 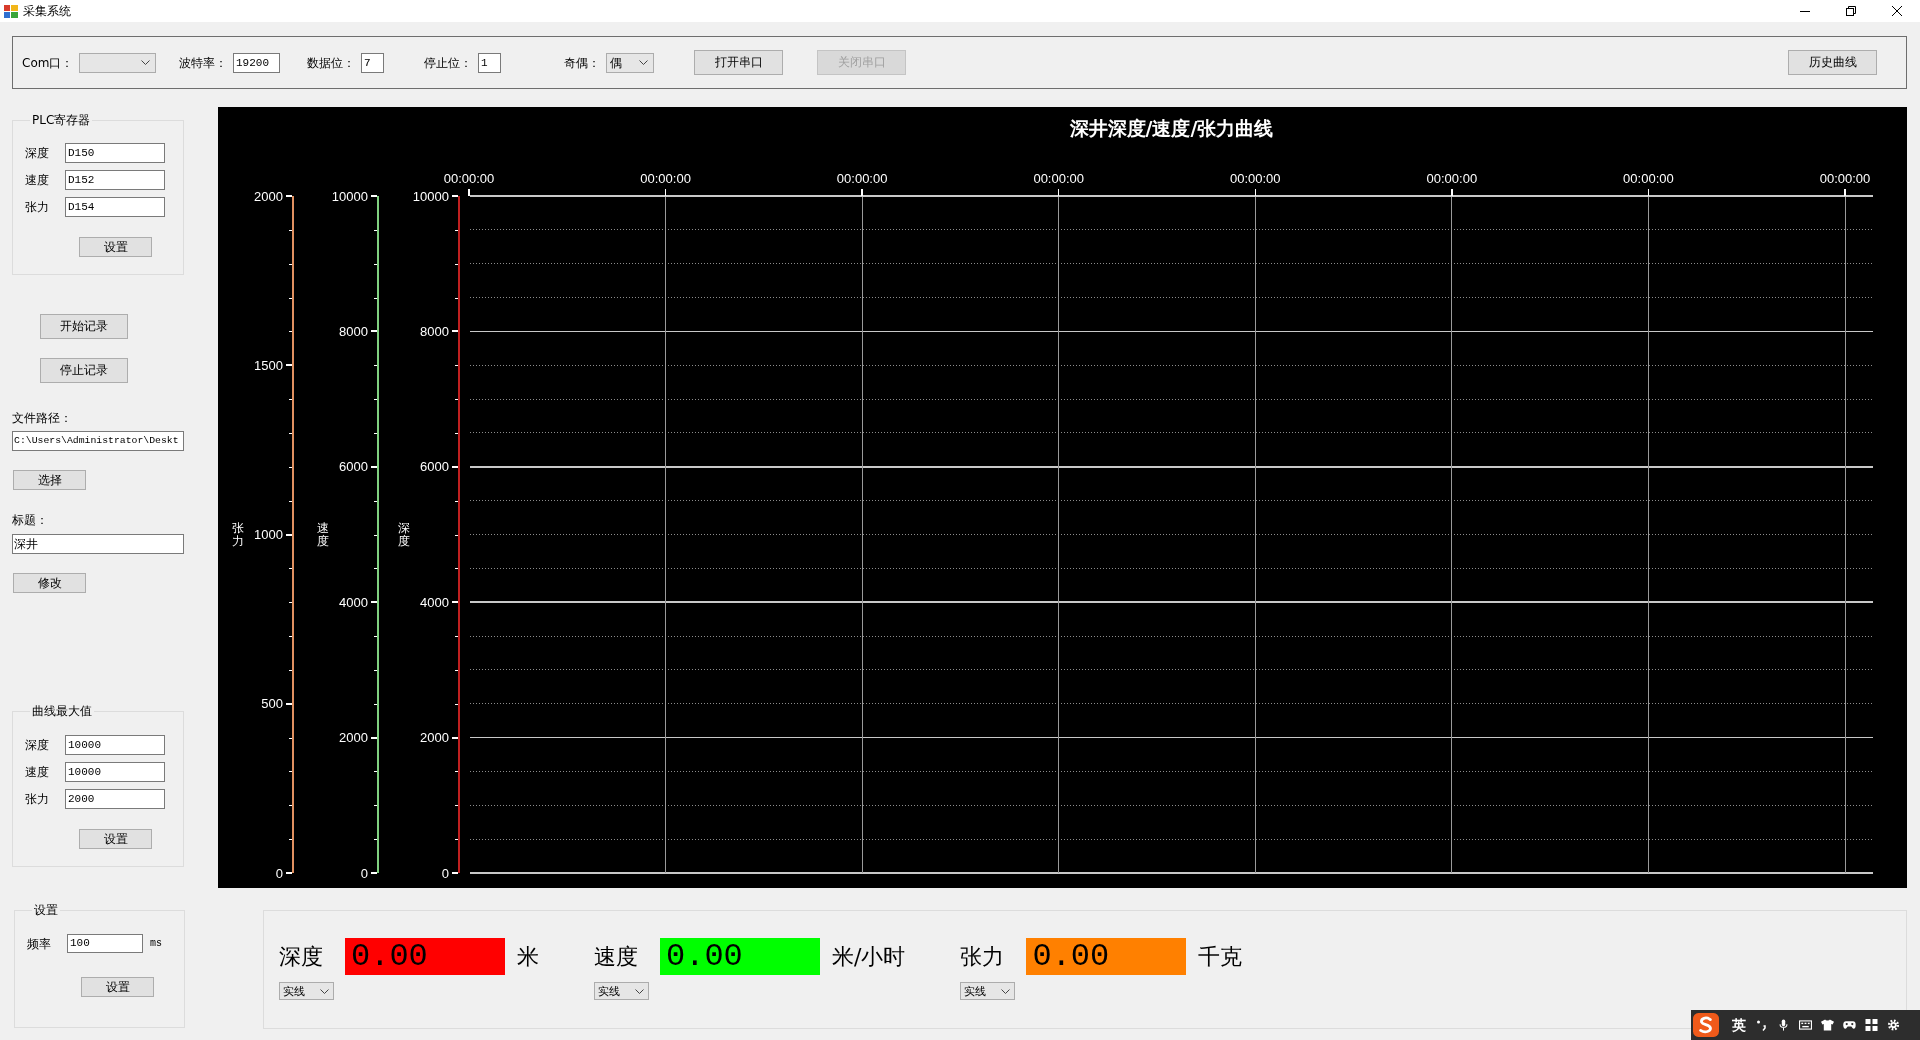 What do you see at coordinates (268, 534) in the screenshot?
I see `axis-tick-label: 1000` at bounding box center [268, 534].